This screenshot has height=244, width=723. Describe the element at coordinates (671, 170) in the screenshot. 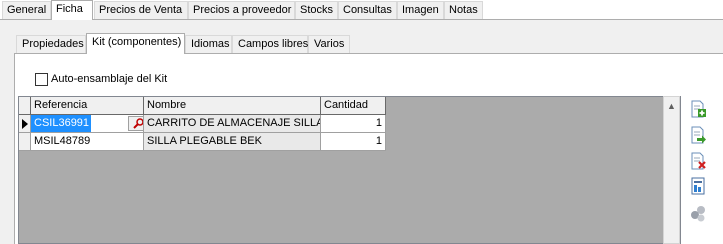

I see `grid-vertical-scrollbar: ▲` at that location.